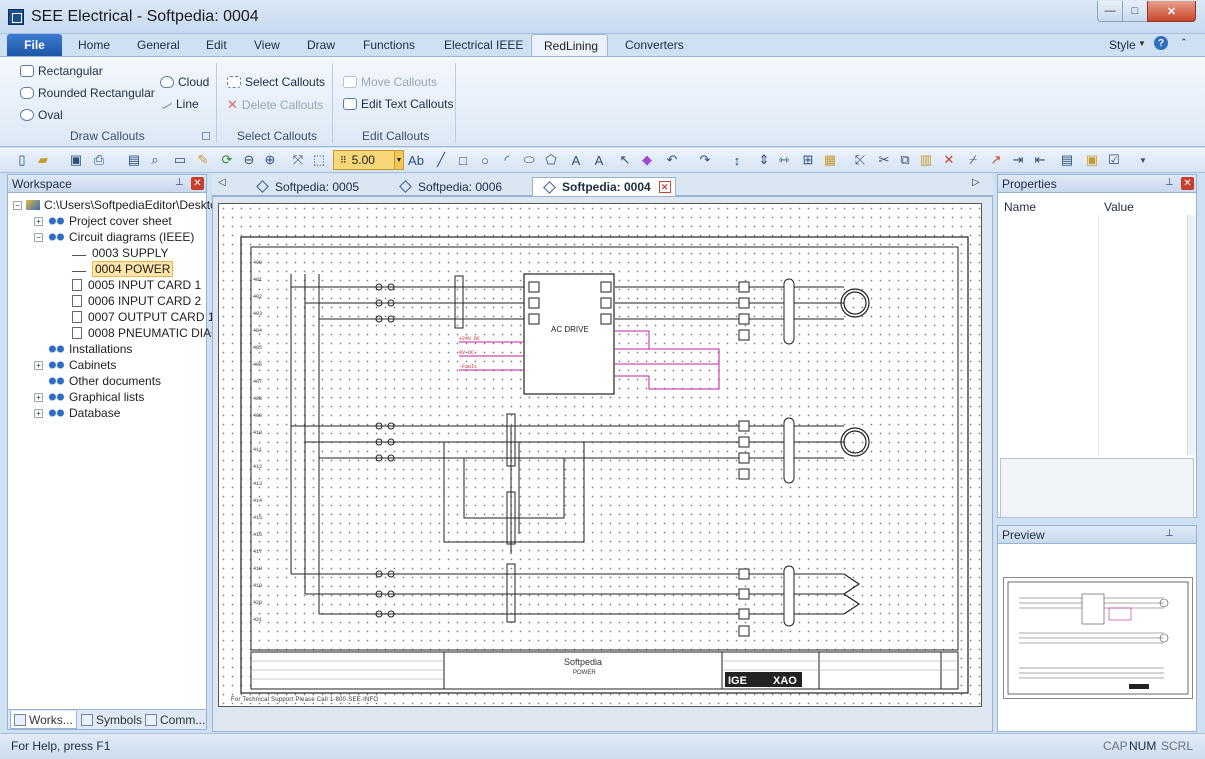 This screenshot has height=759, width=1205. I want to click on delete-icon: ✕, so click(949, 160).